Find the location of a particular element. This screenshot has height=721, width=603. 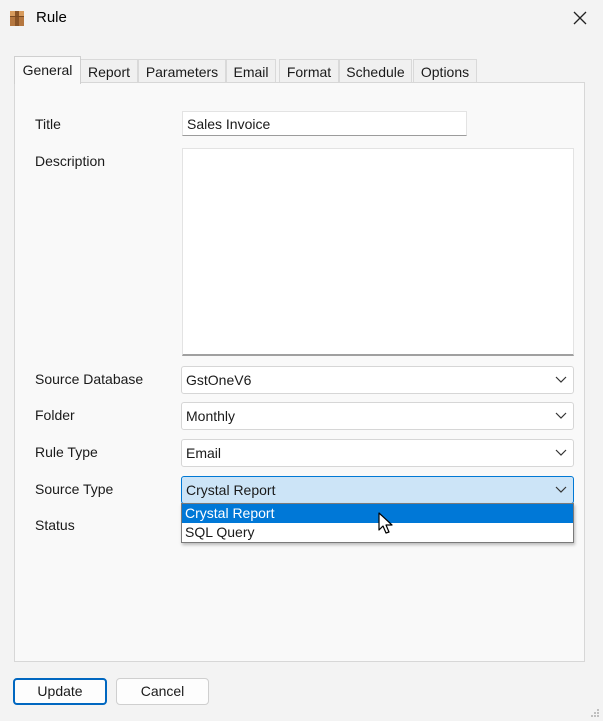

rule-type-select: Email is located at coordinates (377, 453).